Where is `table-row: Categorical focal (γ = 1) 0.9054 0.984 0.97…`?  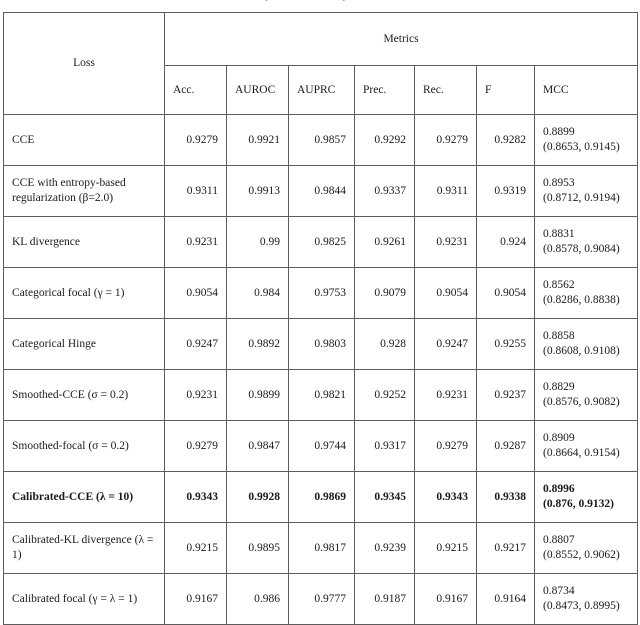
table-row: Categorical focal (γ = 1) 0.9054 0.984 0.97… is located at coordinates (321, 293).